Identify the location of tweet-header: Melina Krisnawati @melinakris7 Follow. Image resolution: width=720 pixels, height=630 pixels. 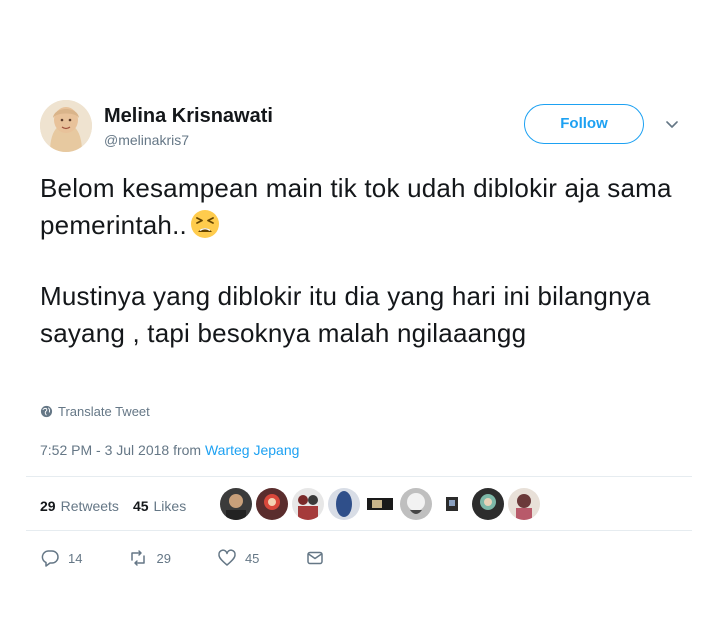
(365, 128).